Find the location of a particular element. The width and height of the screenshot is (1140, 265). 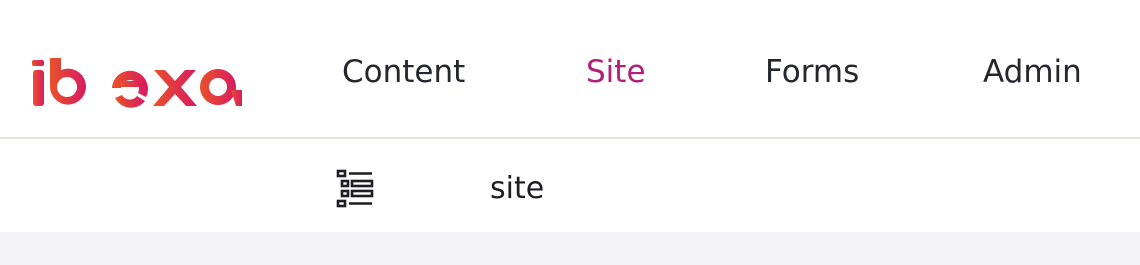

content-tree-toggle-button is located at coordinates (355, 188).